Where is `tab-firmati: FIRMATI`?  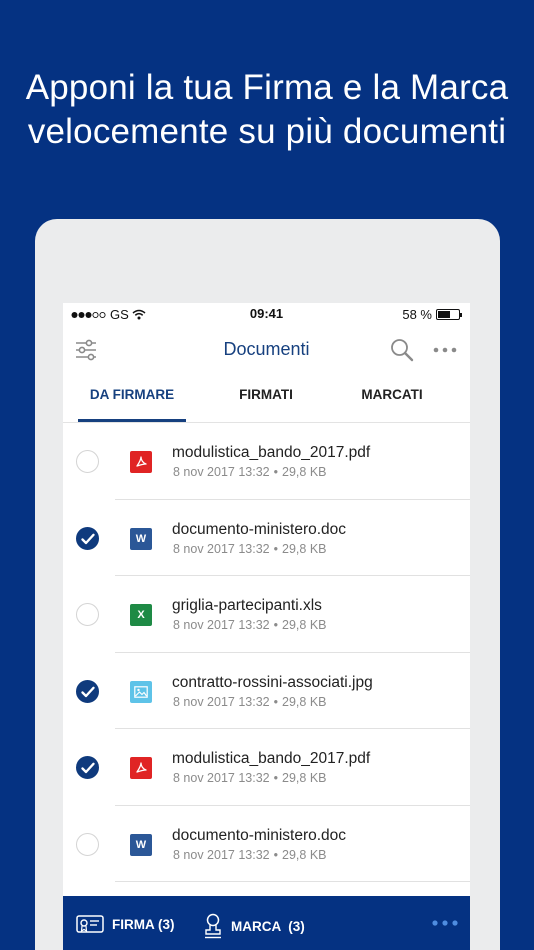
tab-firmati: FIRMATI is located at coordinates (266, 399).